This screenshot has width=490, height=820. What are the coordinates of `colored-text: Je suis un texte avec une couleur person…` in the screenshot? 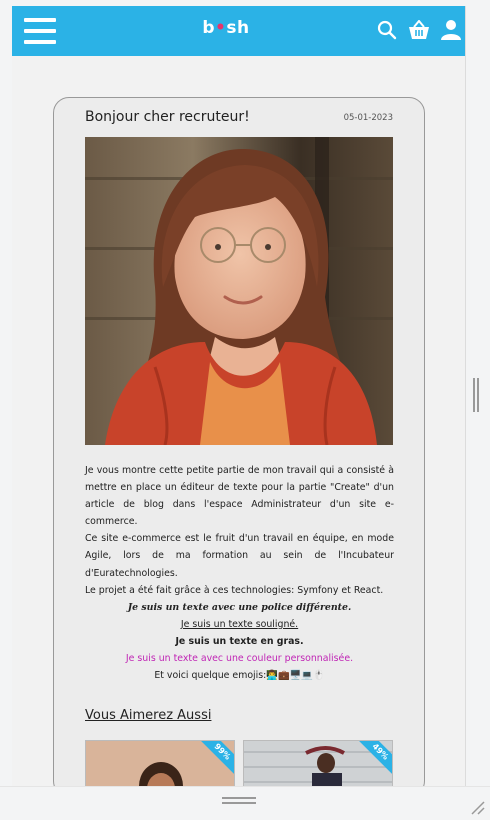 It's located at (239, 659).